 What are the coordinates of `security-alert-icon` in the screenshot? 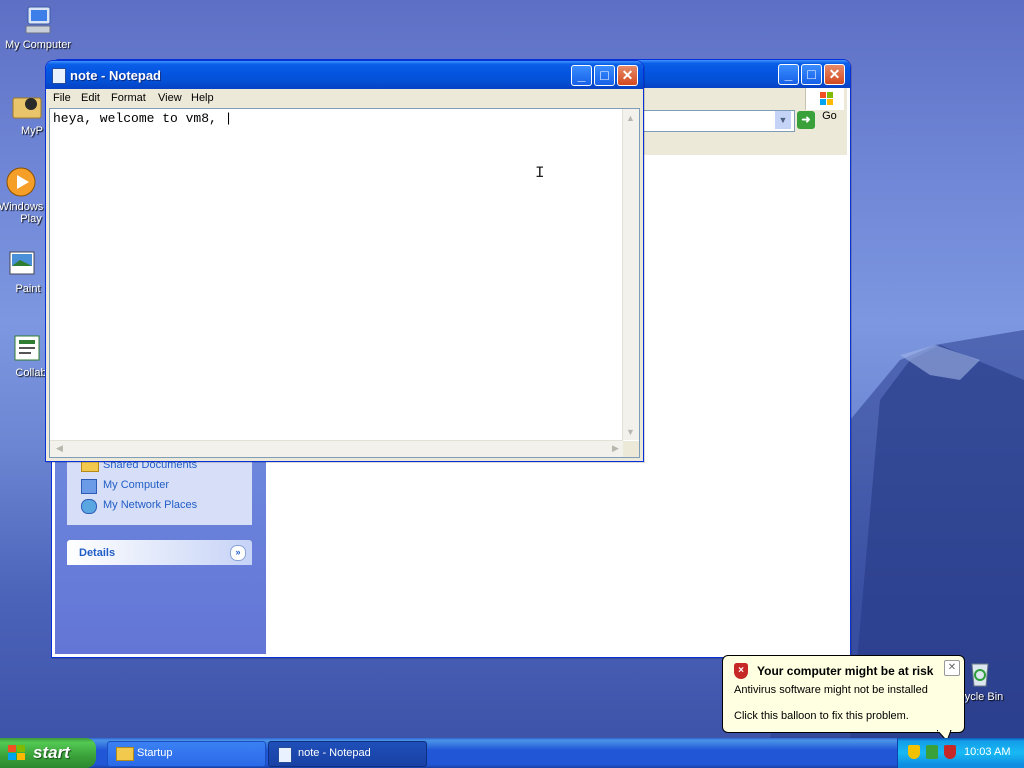 It's located at (950, 752).